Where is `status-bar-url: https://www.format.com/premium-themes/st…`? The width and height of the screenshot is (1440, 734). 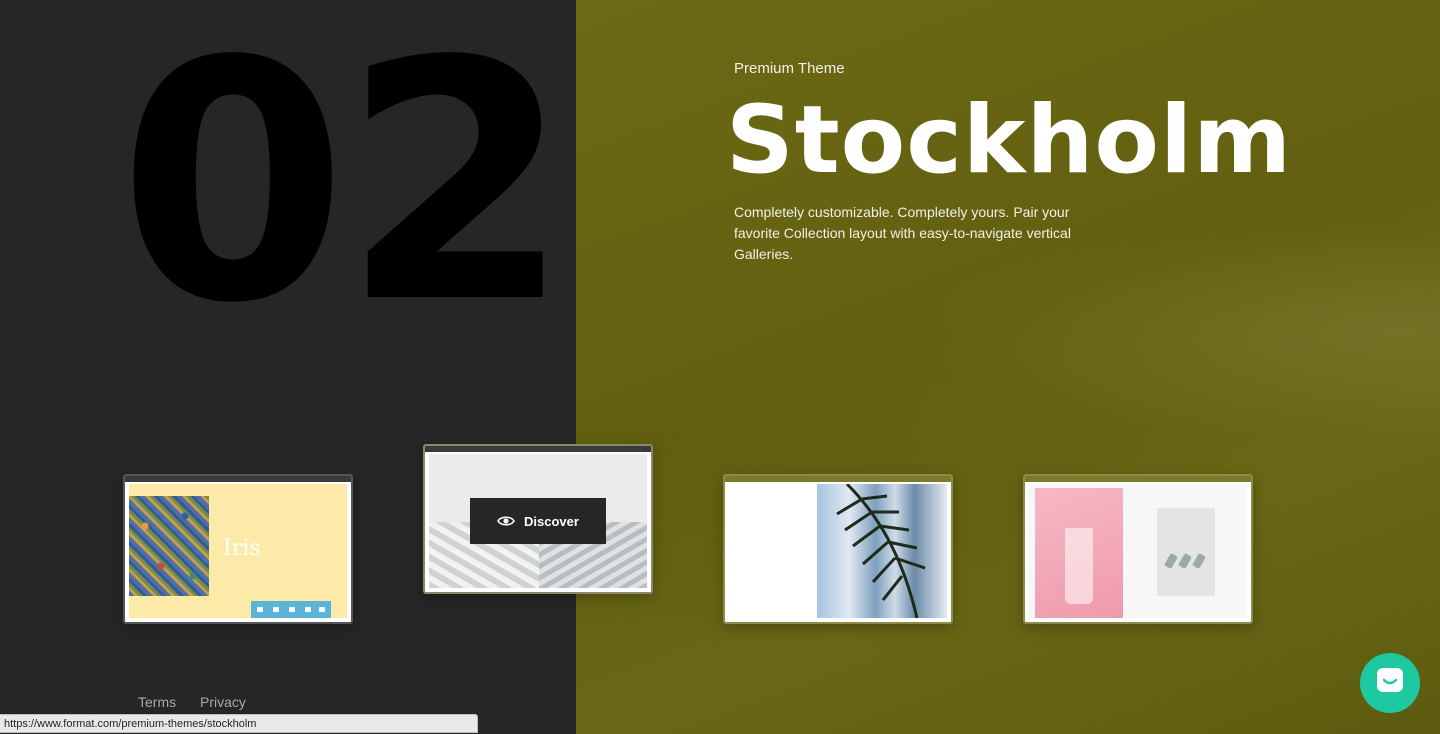
status-bar-url: https://www.format.com/premium-themes/st… is located at coordinates (239, 723).